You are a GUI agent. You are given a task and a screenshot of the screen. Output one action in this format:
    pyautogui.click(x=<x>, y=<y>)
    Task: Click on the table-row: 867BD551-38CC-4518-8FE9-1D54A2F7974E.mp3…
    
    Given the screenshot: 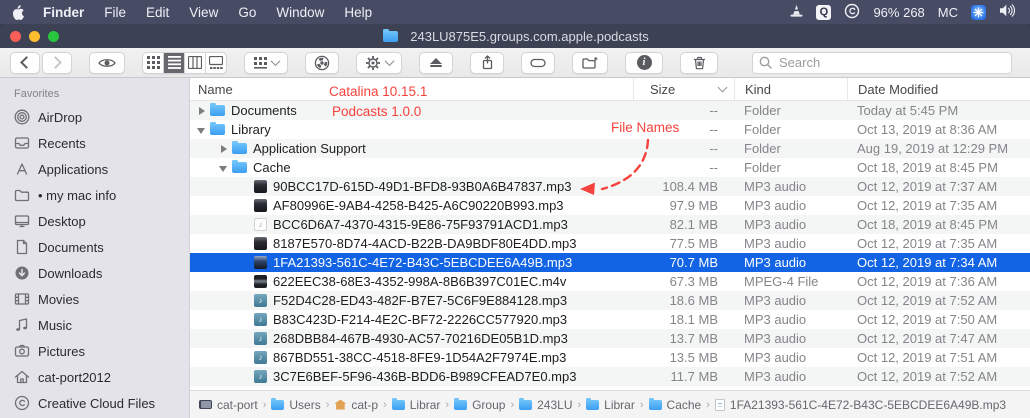 What is the action you would take?
    pyautogui.click(x=610, y=357)
    